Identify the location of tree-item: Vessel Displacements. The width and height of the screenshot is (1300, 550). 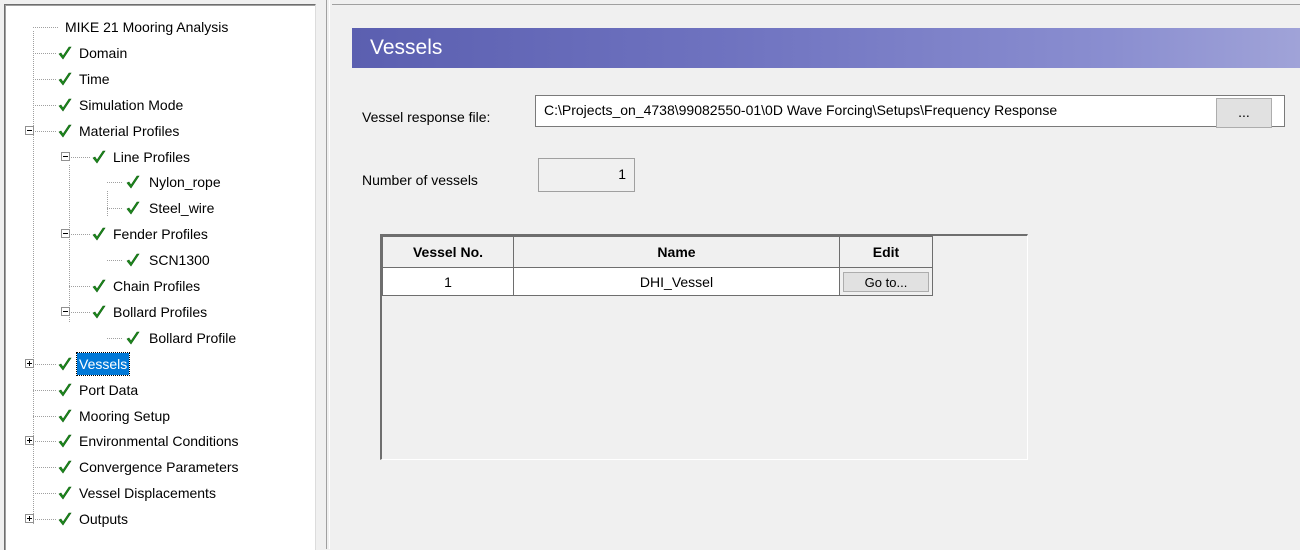
(160, 493).